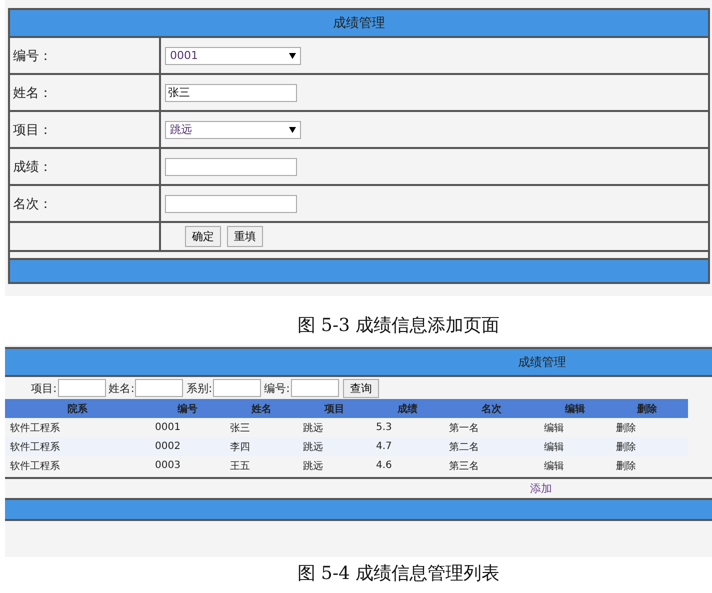  What do you see at coordinates (32, 56) in the screenshot?
I see `field-label: 编号：` at bounding box center [32, 56].